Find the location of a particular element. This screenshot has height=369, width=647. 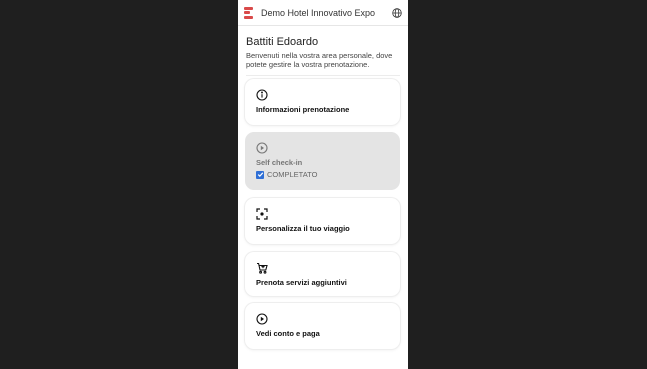

divider is located at coordinates (323, 75).